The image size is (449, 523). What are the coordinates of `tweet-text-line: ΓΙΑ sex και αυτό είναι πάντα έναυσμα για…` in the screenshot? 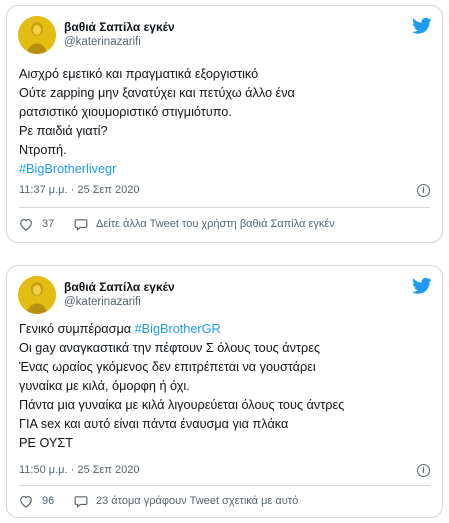 It's located at (154, 424).